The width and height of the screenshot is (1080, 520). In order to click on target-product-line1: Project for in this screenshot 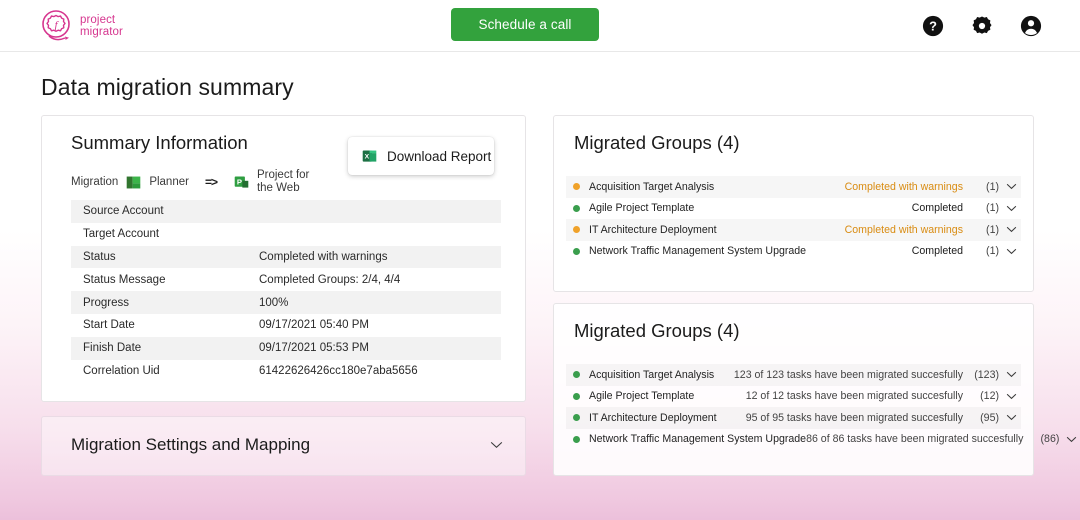, I will do `click(283, 175)`.